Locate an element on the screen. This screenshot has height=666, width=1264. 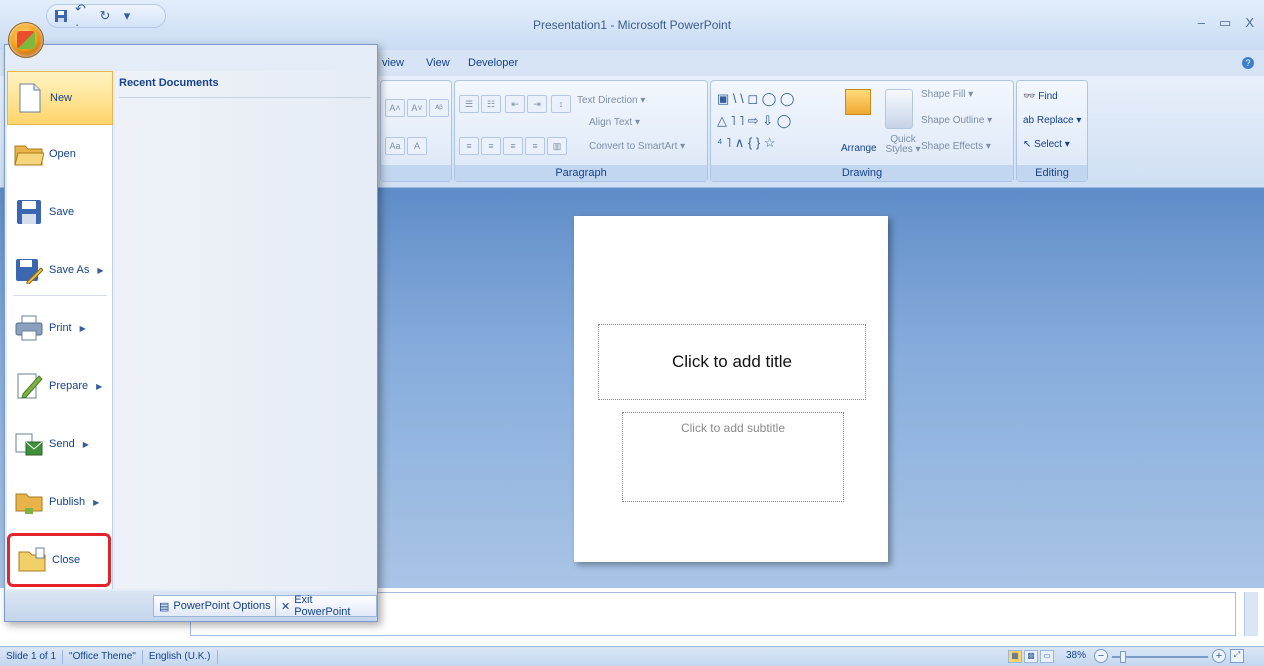
tab-developer: Developer is located at coordinates (493, 63).